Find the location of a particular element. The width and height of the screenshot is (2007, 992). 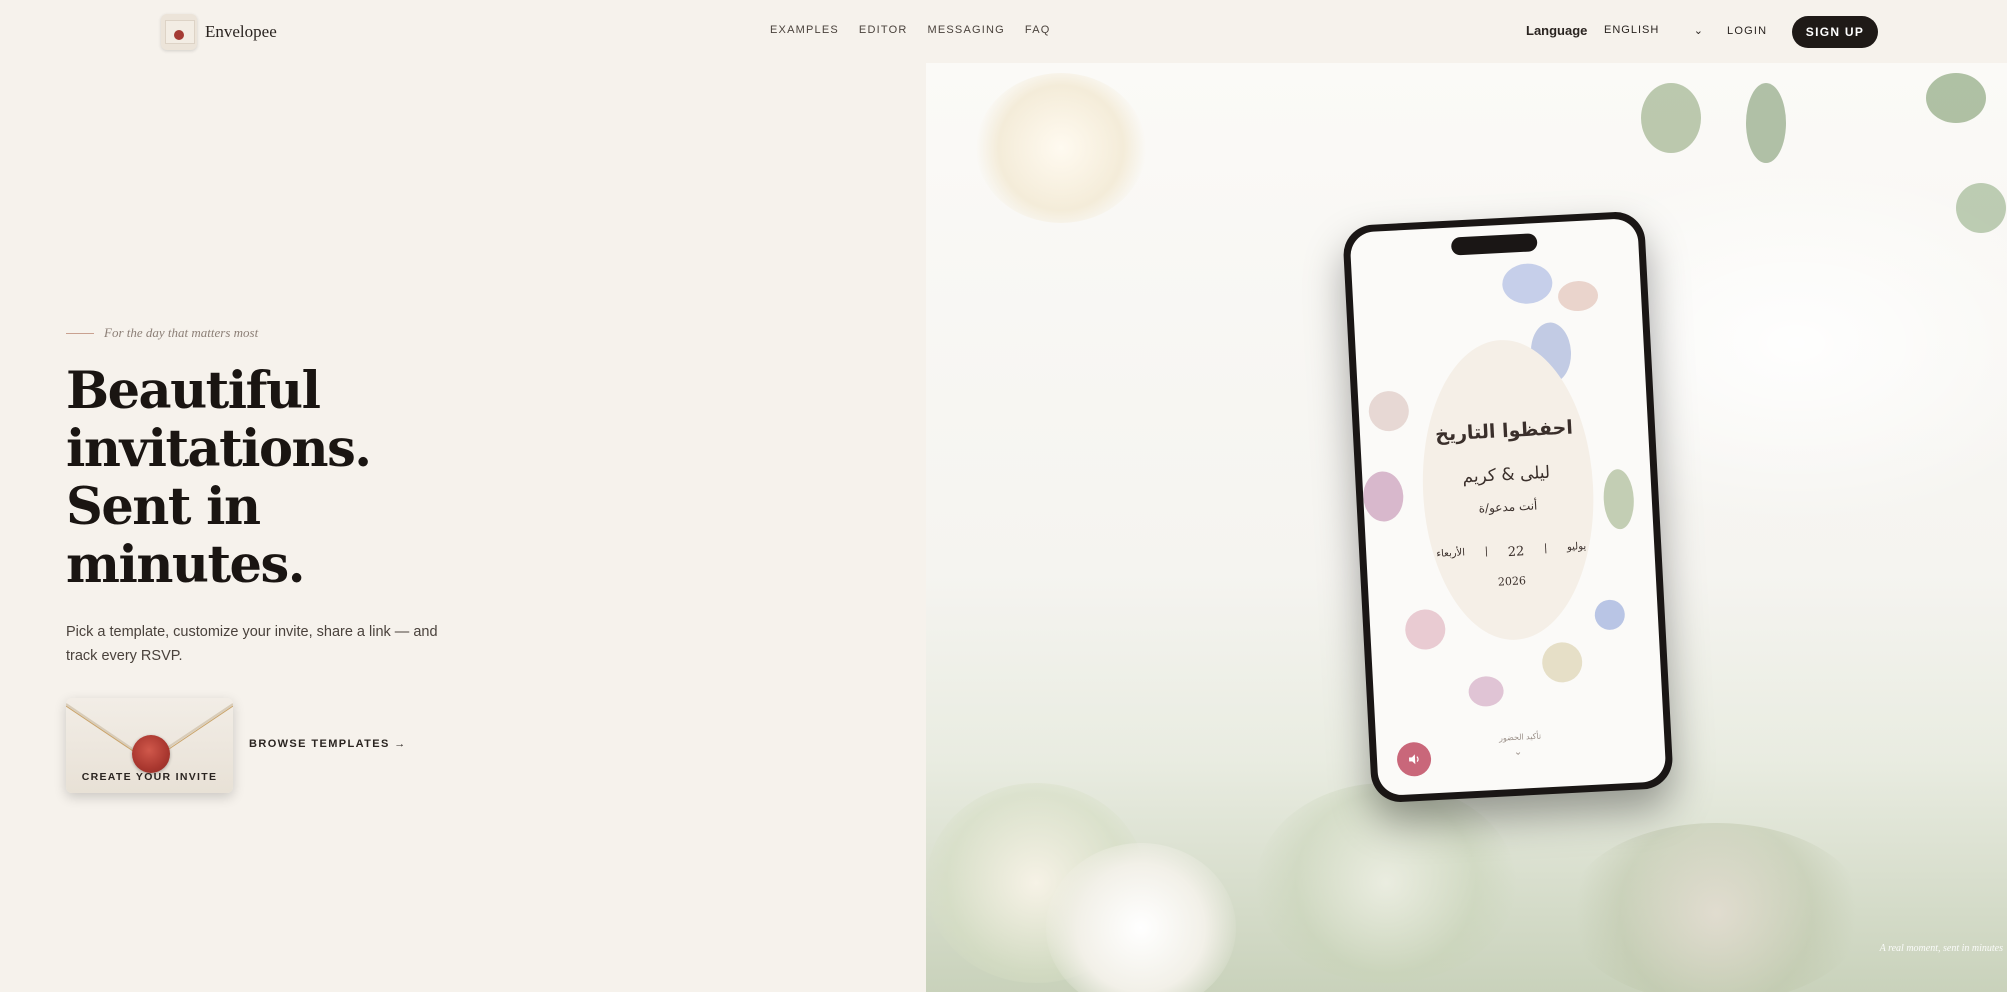

brand-logo: Envelopee is located at coordinates (219, 32).